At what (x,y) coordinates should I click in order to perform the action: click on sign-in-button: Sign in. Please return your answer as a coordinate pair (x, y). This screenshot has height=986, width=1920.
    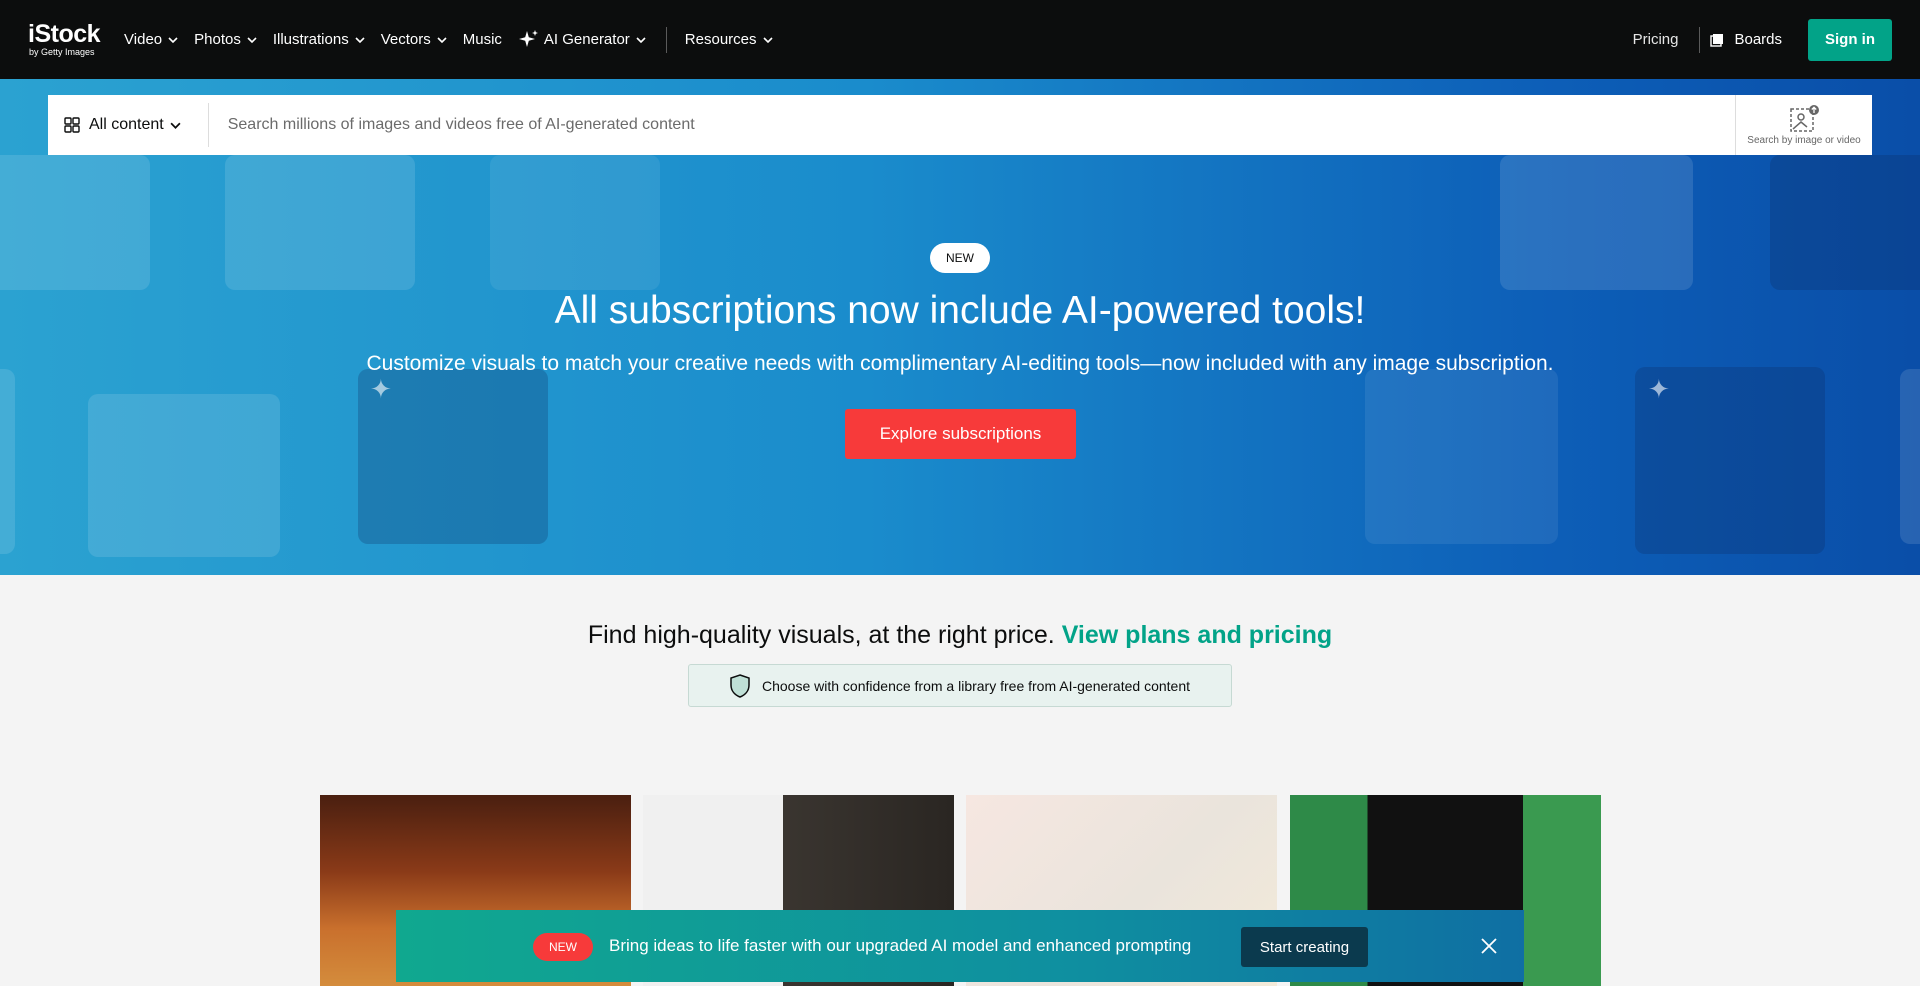
    Looking at the image, I should click on (1850, 39).